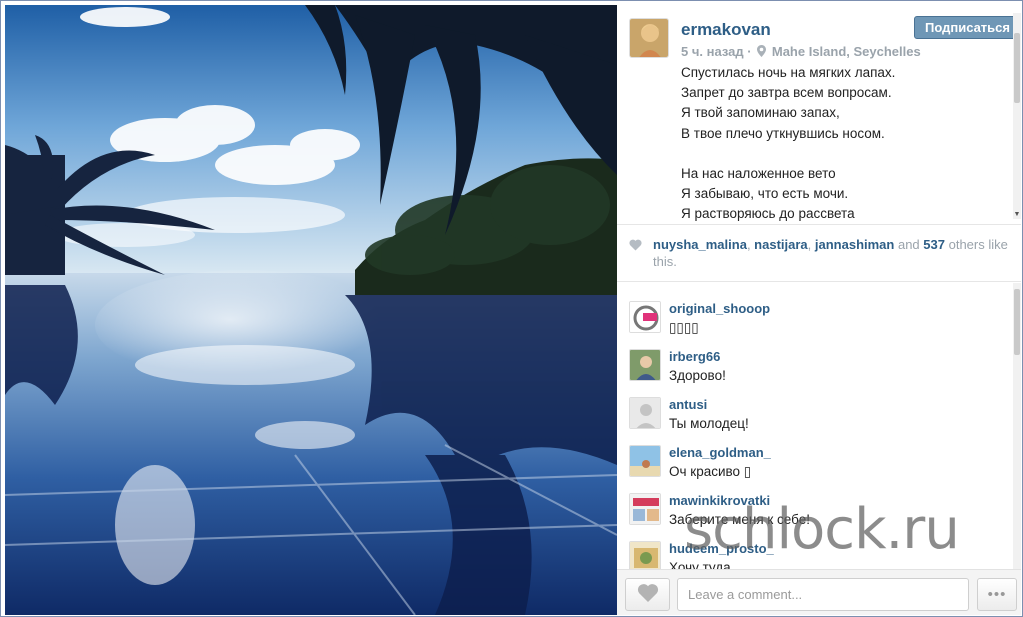  Describe the element at coordinates (700, 244) in the screenshot. I see `liker-username: nuysha_malina` at that location.